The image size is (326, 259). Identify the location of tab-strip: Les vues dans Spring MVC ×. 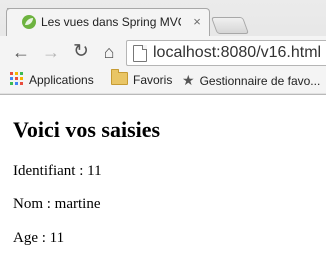
(163, 18).